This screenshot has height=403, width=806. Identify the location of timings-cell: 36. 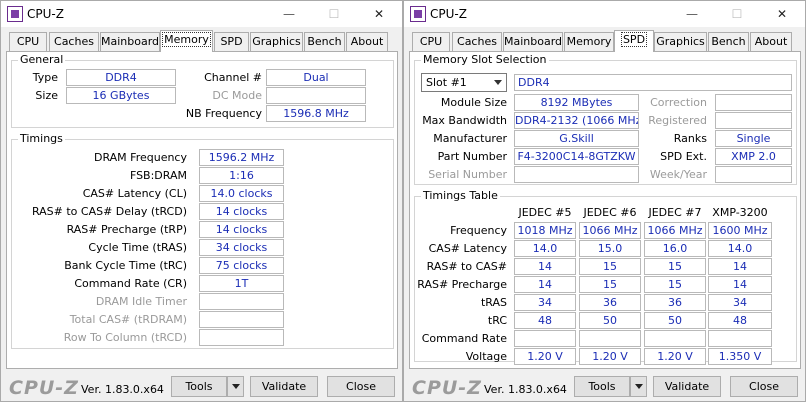
(675, 302).